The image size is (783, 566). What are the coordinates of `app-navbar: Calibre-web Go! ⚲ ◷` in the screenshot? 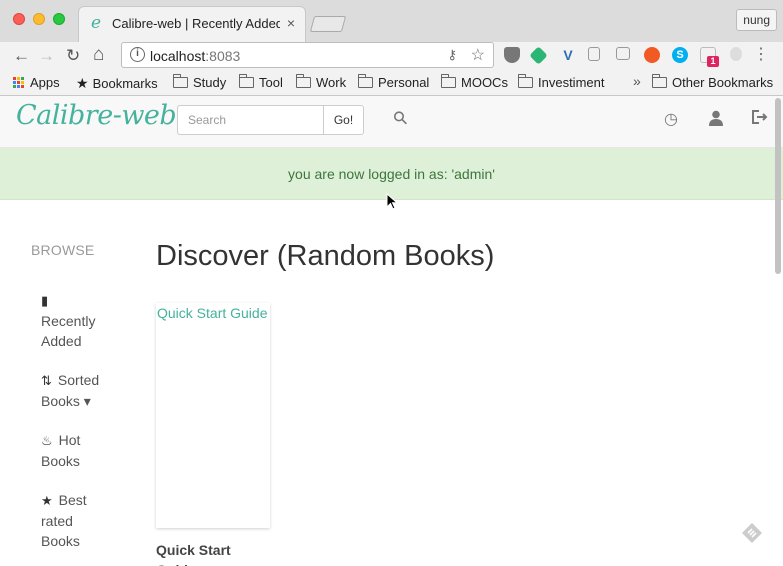 It's located at (391, 122).